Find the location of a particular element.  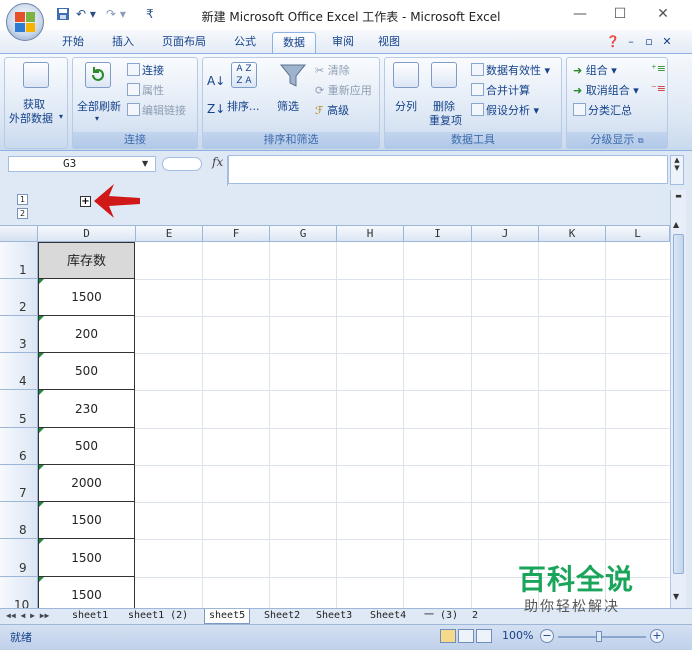

outline-level-2: 2 is located at coordinates (22, 213).